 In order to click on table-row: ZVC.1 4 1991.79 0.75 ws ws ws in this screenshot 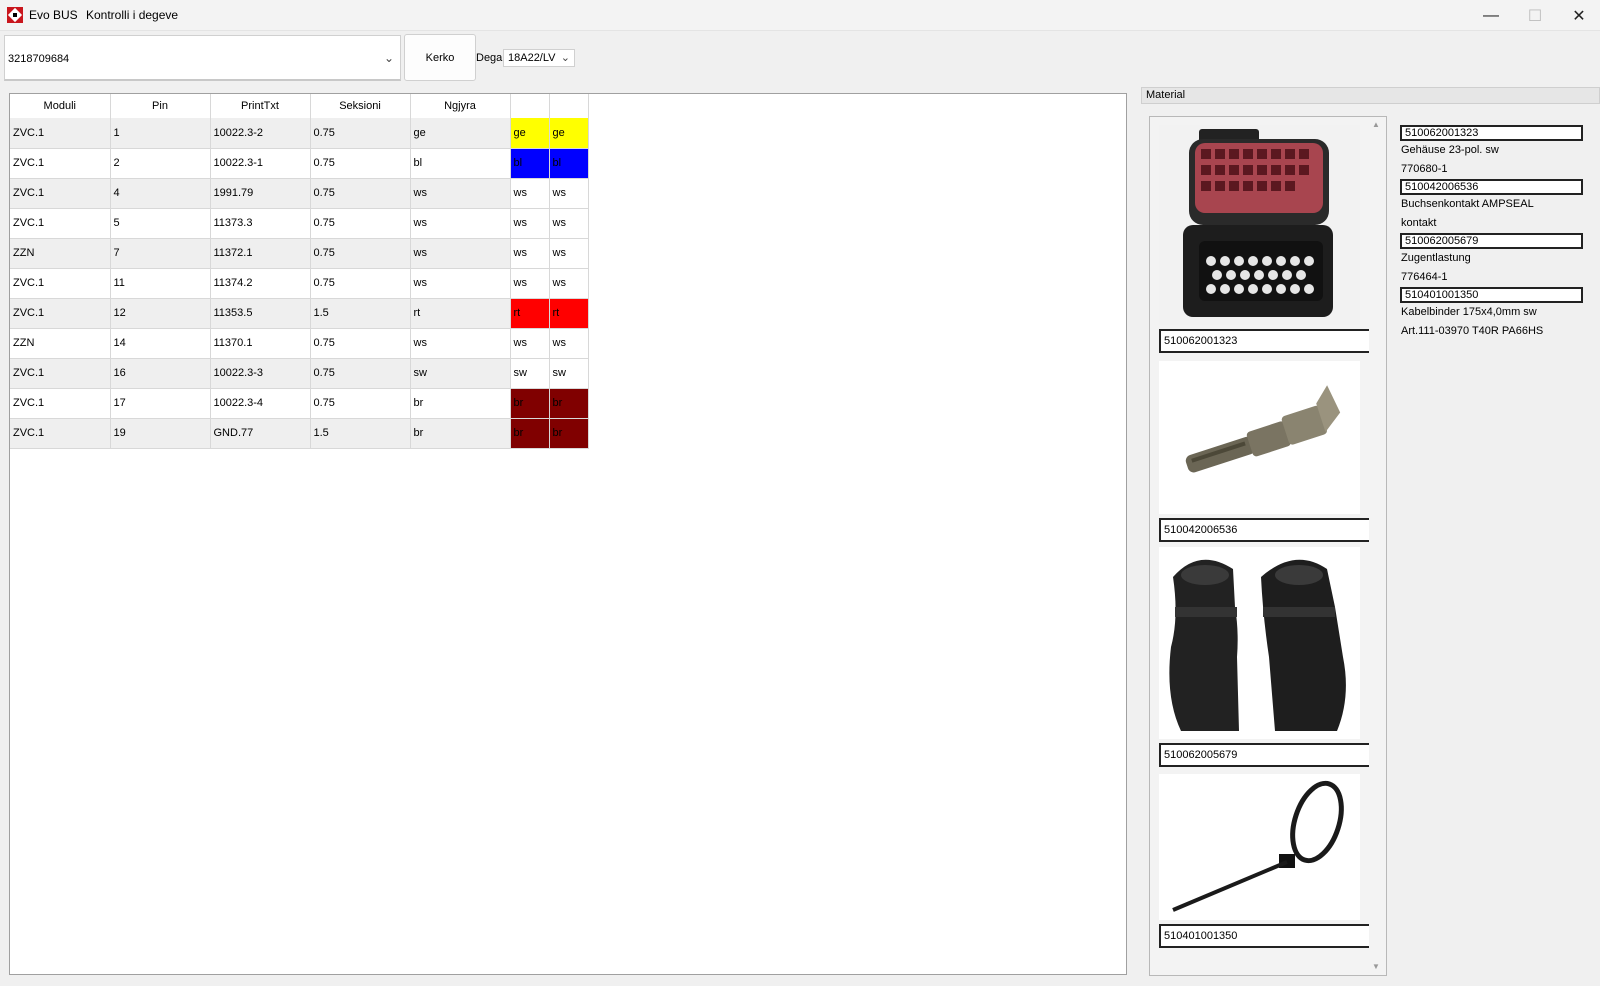, I will do `click(299, 193)`.